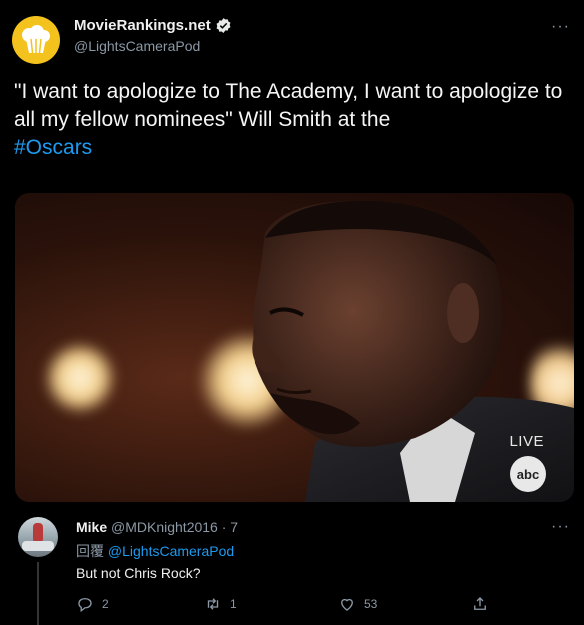 The width and height of the screenshot is (584, 625). I want to click on avatar-figure, so click(38, 533).